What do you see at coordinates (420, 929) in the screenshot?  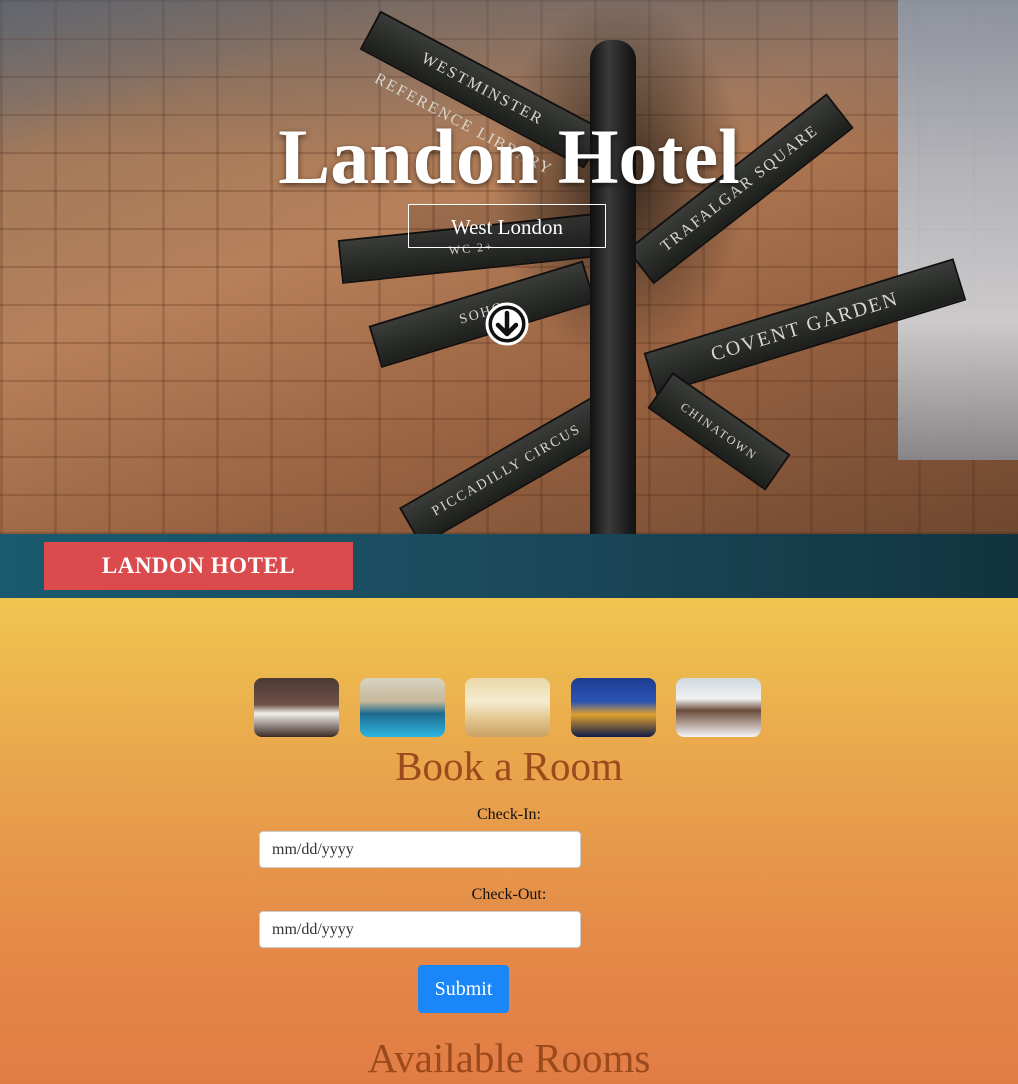 I see `checkout-date-input: mm/dd/yyyy` at bounding box center [420, 929].